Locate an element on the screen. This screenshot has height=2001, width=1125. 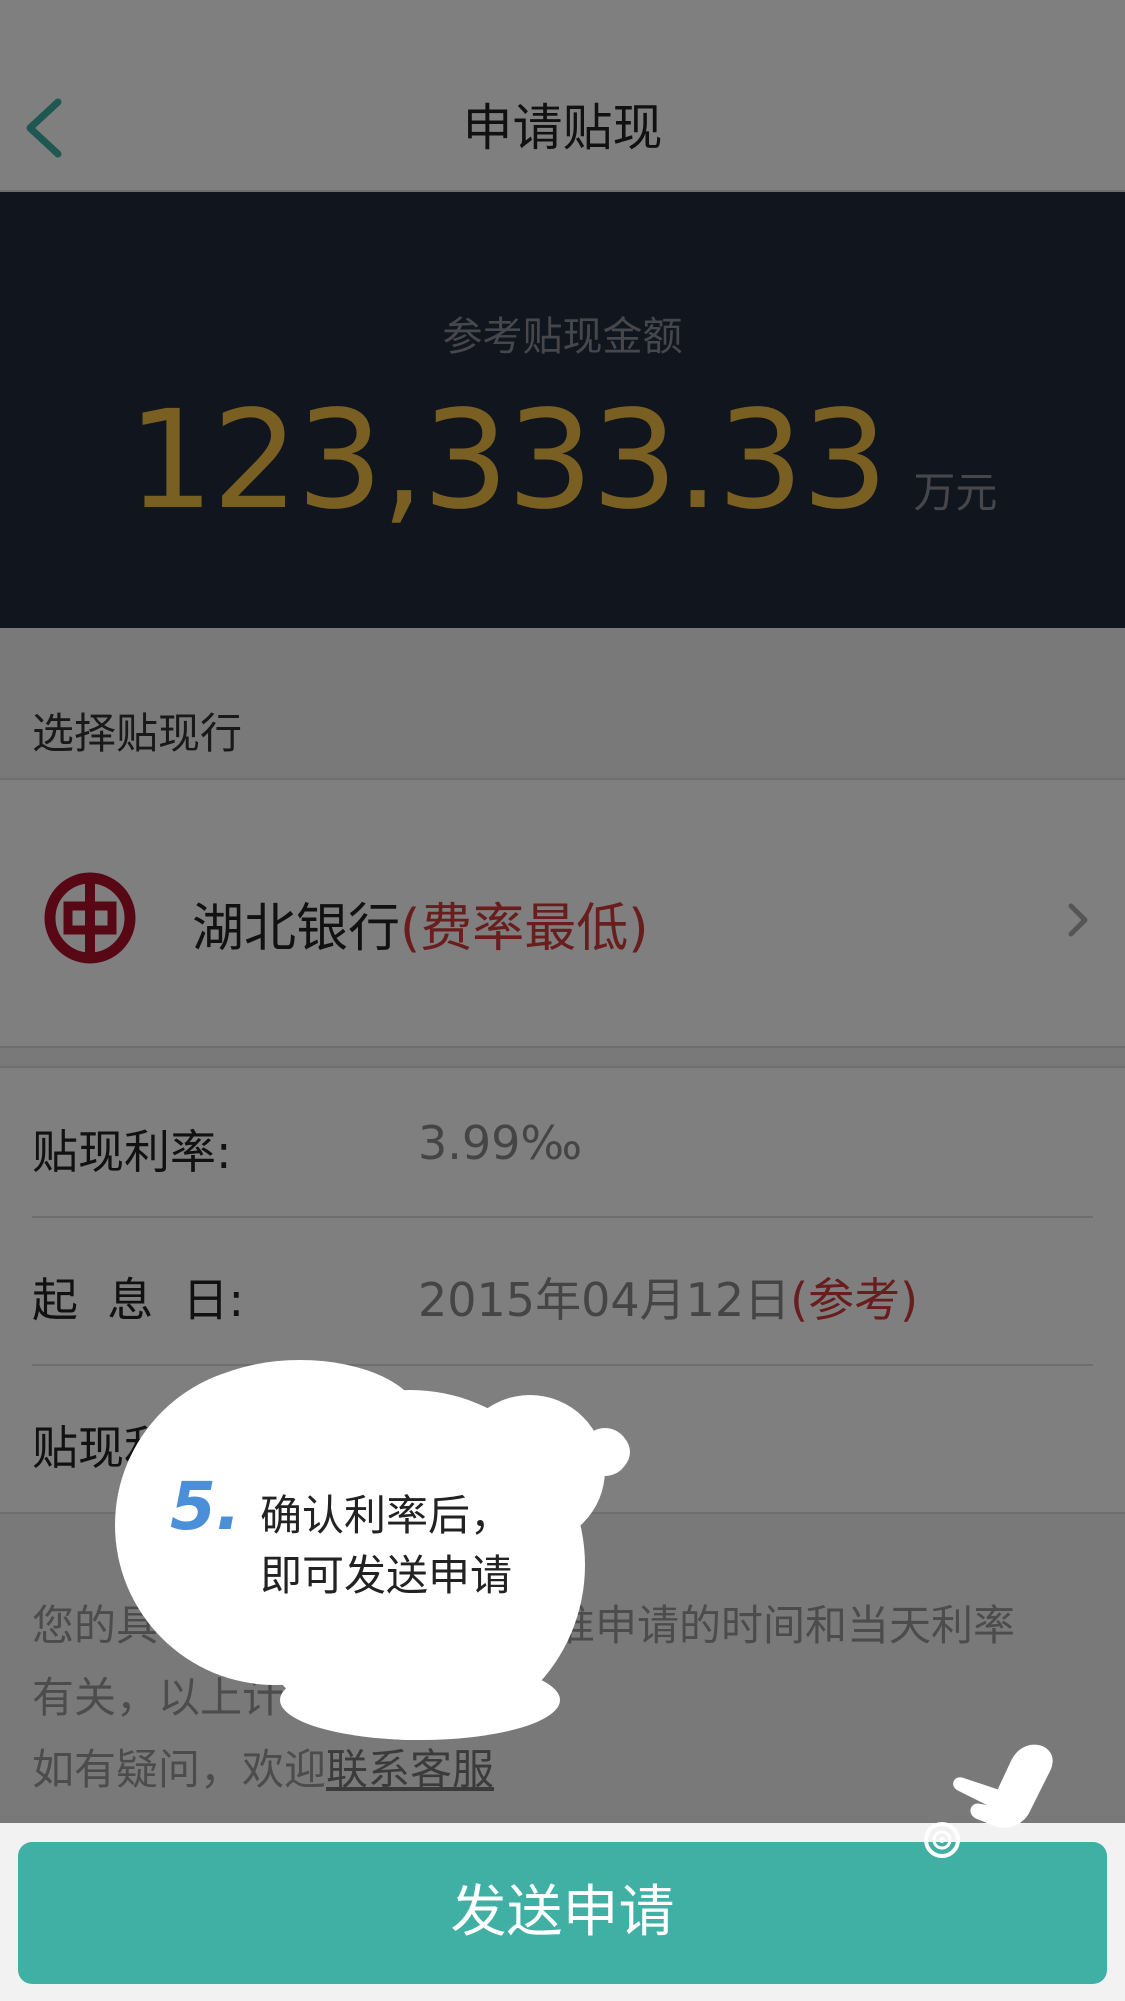
send-application-button: 发送申请 is located at coordinates (562, 1913).